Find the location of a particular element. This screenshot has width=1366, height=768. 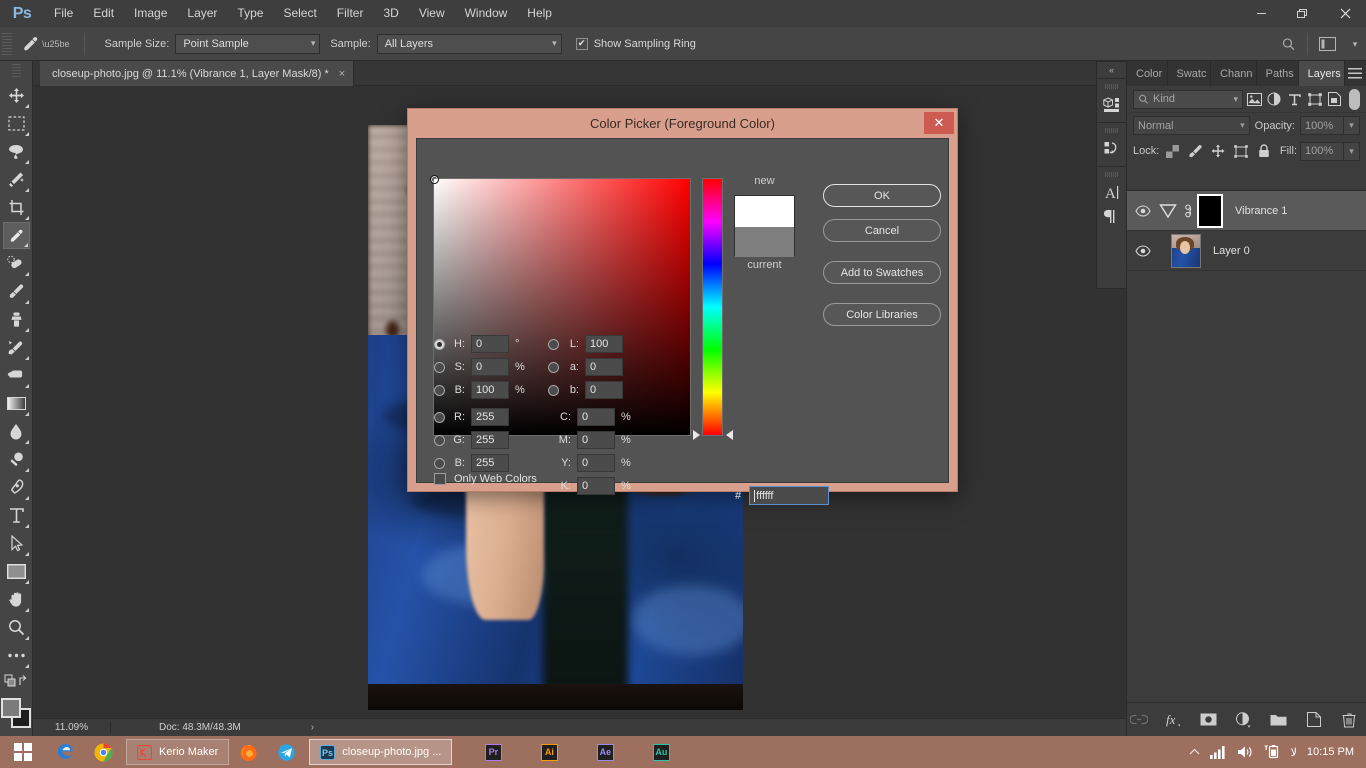

add-to-swatches-button: Add to Swatches is located at coordinates (882, 272).